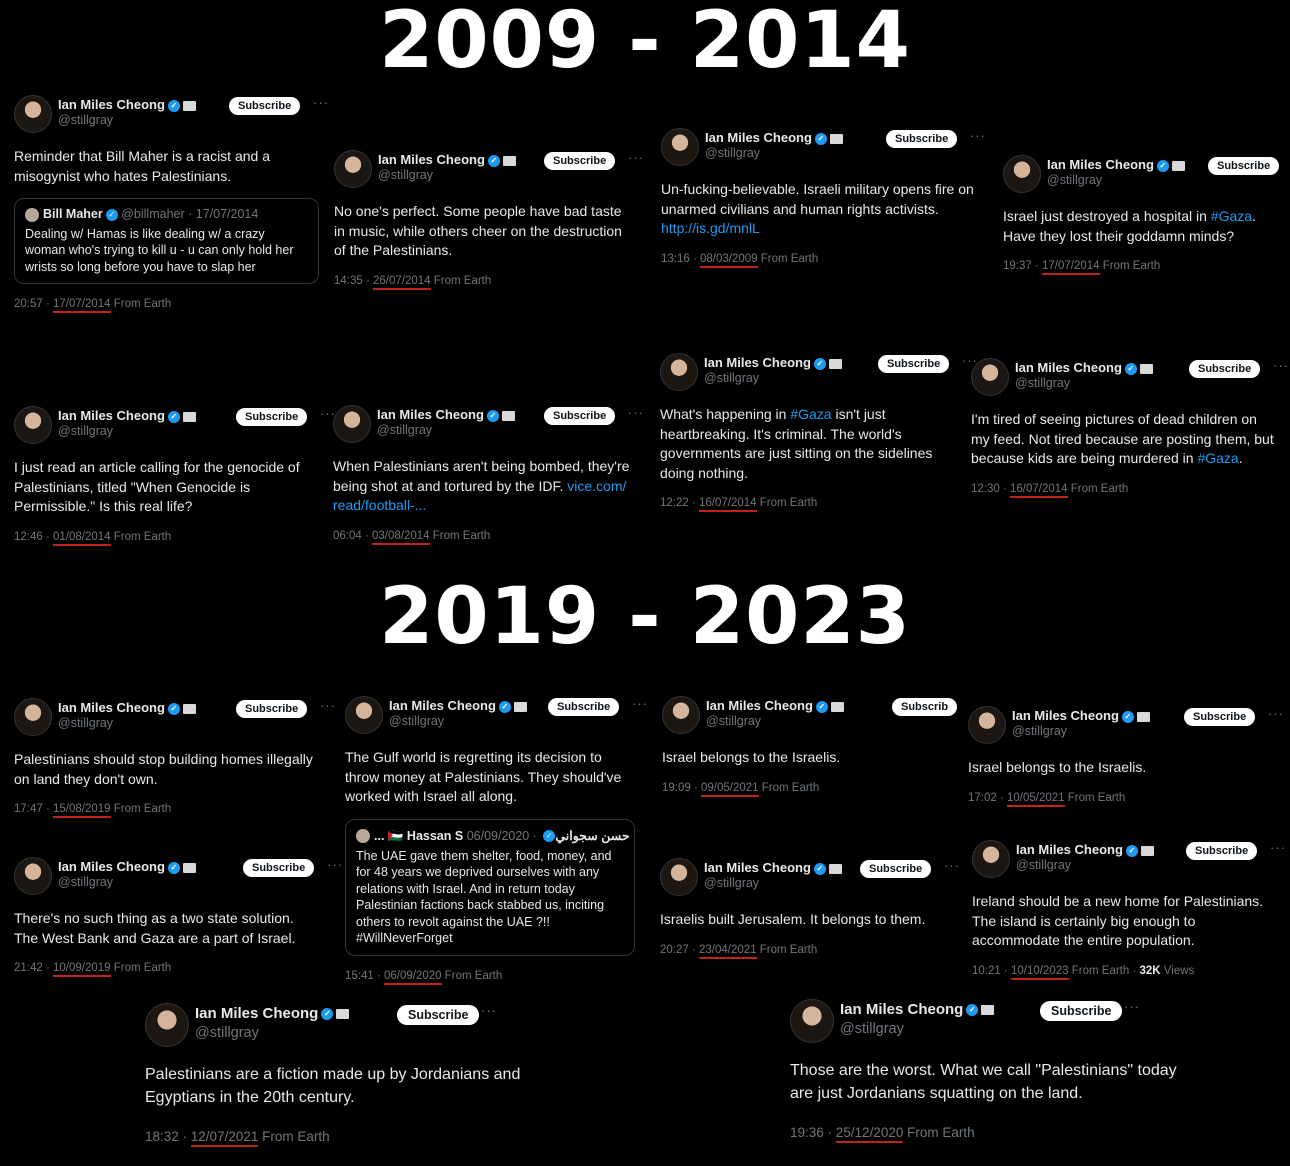  I want to click on tweet-date: 03/08/2014, so click(401, 537).